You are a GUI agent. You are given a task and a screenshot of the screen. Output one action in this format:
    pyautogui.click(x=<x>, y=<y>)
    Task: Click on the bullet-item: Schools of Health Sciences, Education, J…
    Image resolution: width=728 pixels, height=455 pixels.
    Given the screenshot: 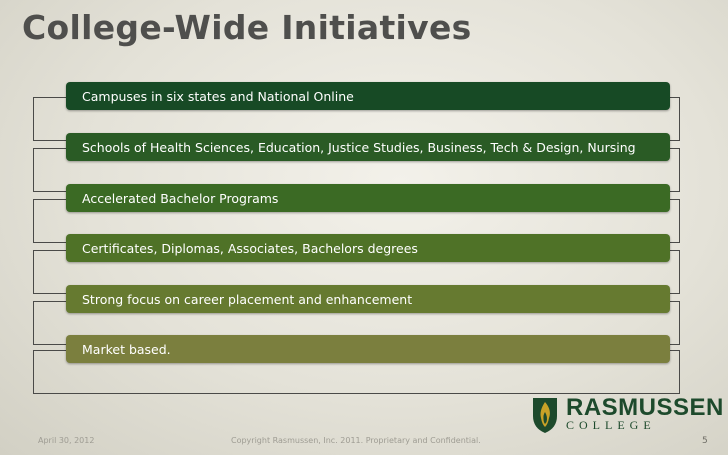 What is the action you would take?
    pyautogui.click(x=368, y=147)
    